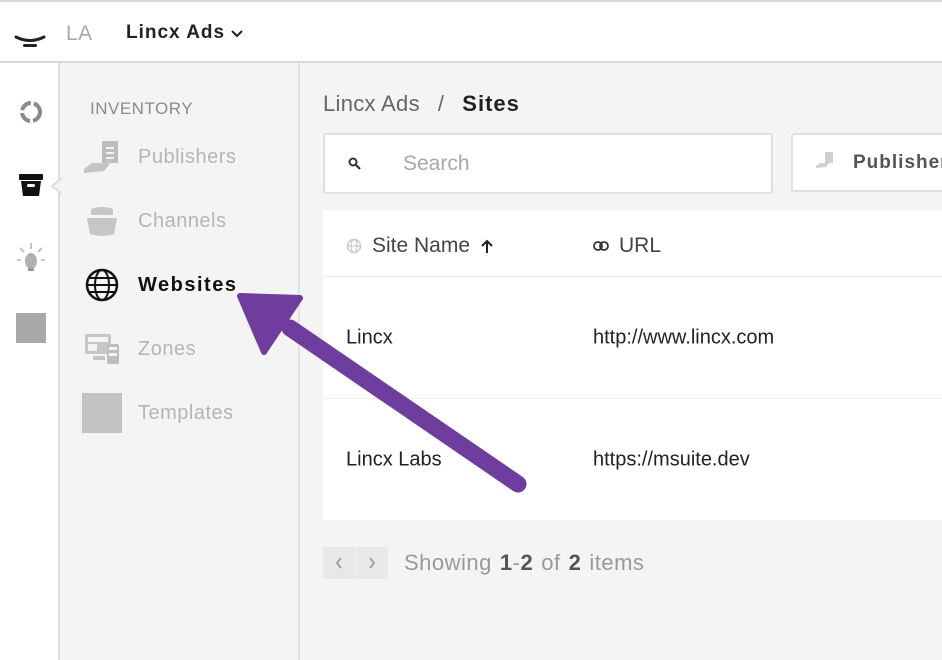 The image size is (942, 660). I want to click on sidebar-item-label: Publishers, so click(187, 156).